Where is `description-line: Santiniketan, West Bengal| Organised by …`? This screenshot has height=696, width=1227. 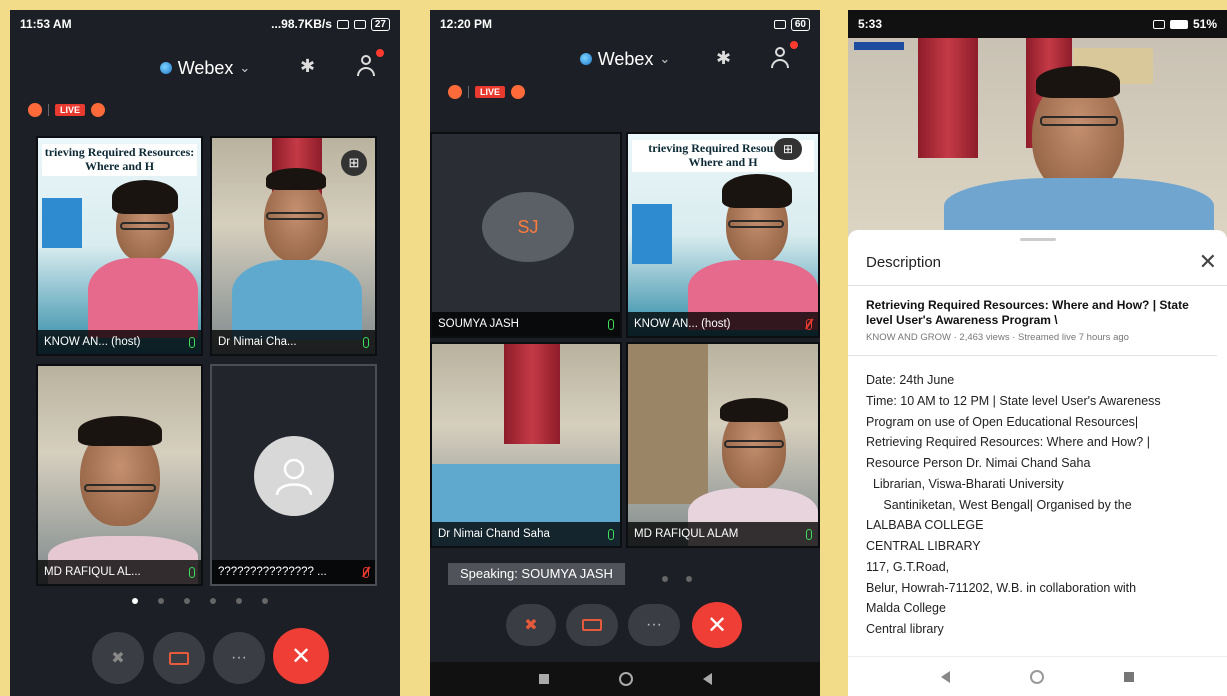
description-line: Santiniketan, West Bengal| Organised by … is located at coordinates (999, 504).